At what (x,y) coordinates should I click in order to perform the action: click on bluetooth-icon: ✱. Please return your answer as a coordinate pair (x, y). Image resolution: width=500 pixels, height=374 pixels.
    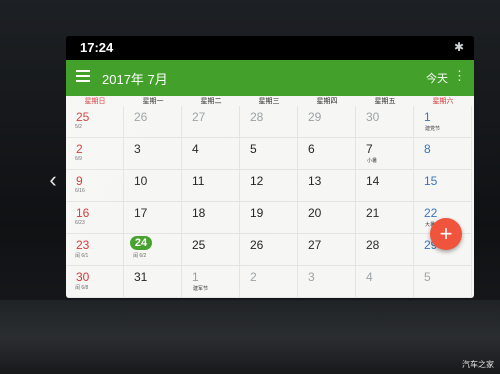
    Looking at the image, I should click on (458, 47).